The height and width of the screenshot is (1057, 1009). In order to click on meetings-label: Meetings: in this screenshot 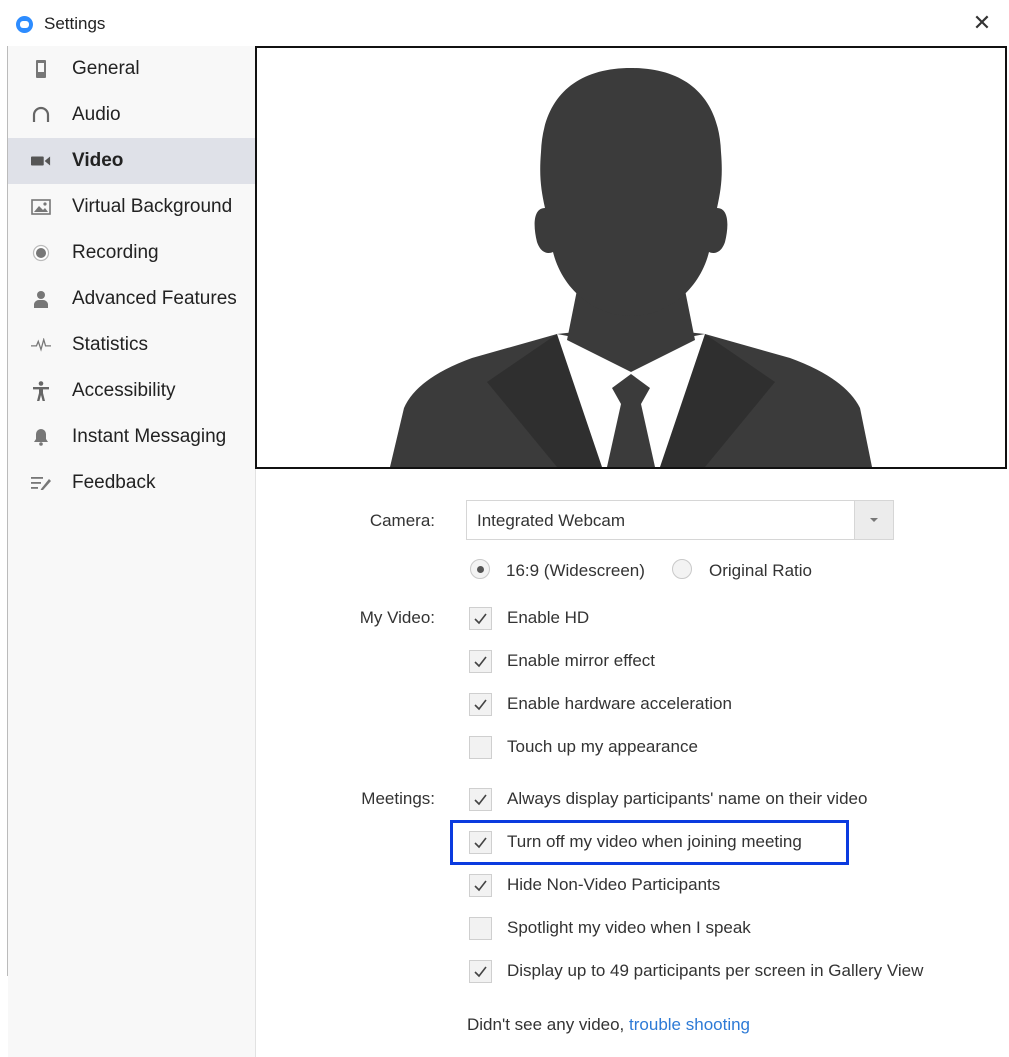, I will do `click(398, 798)`.